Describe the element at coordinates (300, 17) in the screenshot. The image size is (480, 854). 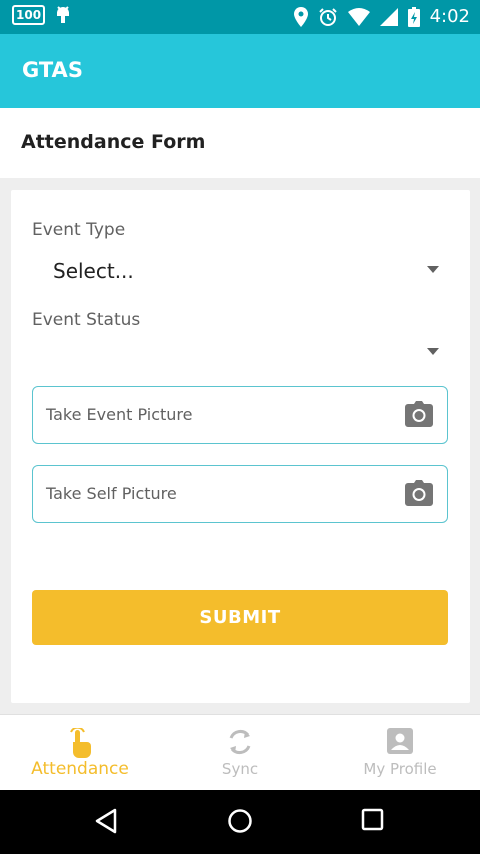
I see `location-icon` at that location.